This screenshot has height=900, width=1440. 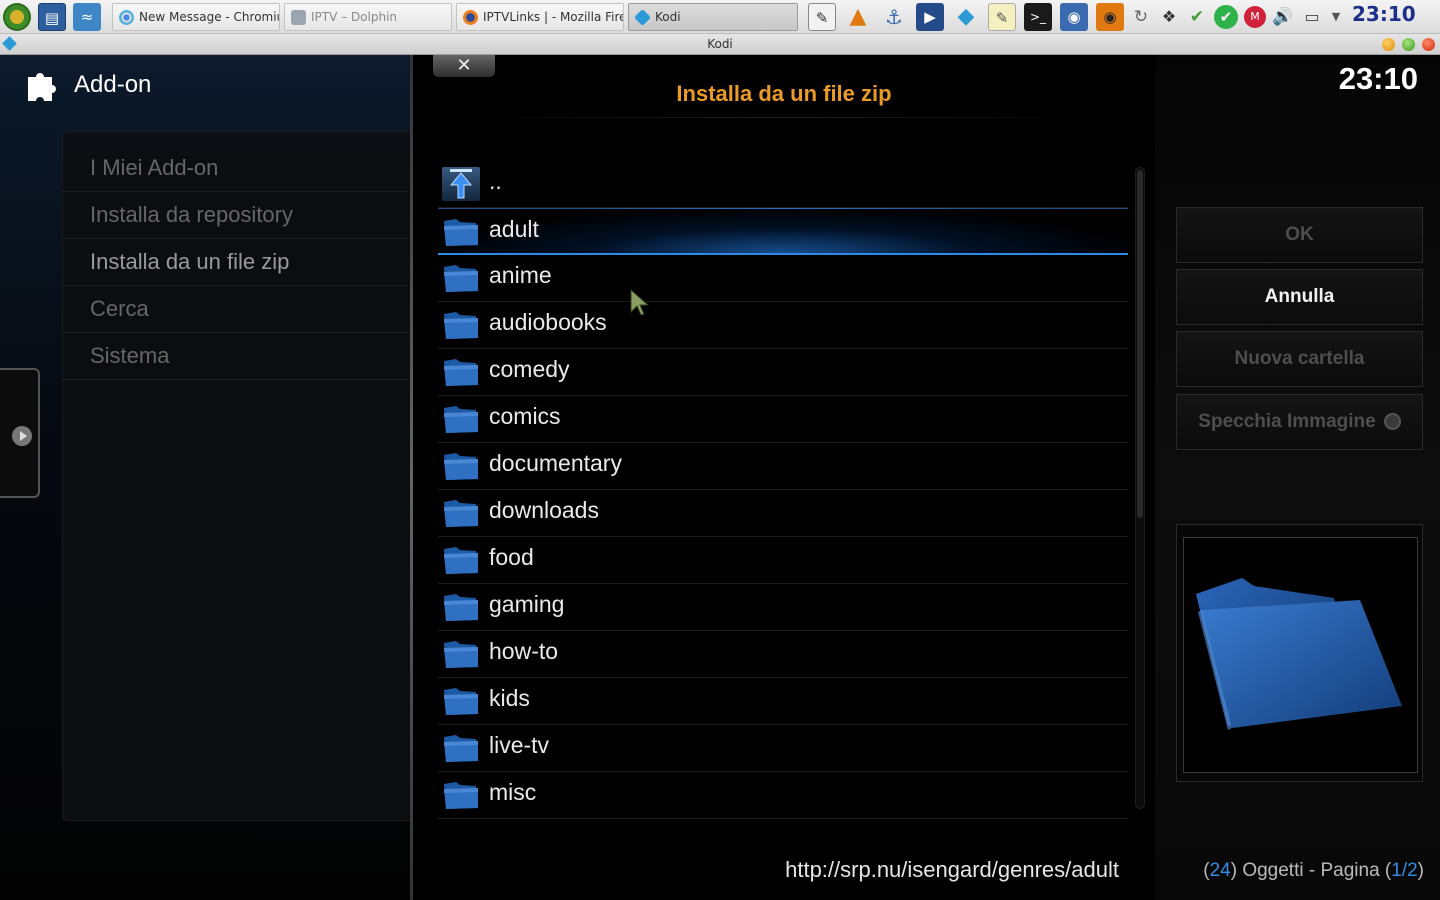 What do you see at coordinates (513, 792) in the screenshot?
I see `folder-name: misc` at bounding box center [513, 792].